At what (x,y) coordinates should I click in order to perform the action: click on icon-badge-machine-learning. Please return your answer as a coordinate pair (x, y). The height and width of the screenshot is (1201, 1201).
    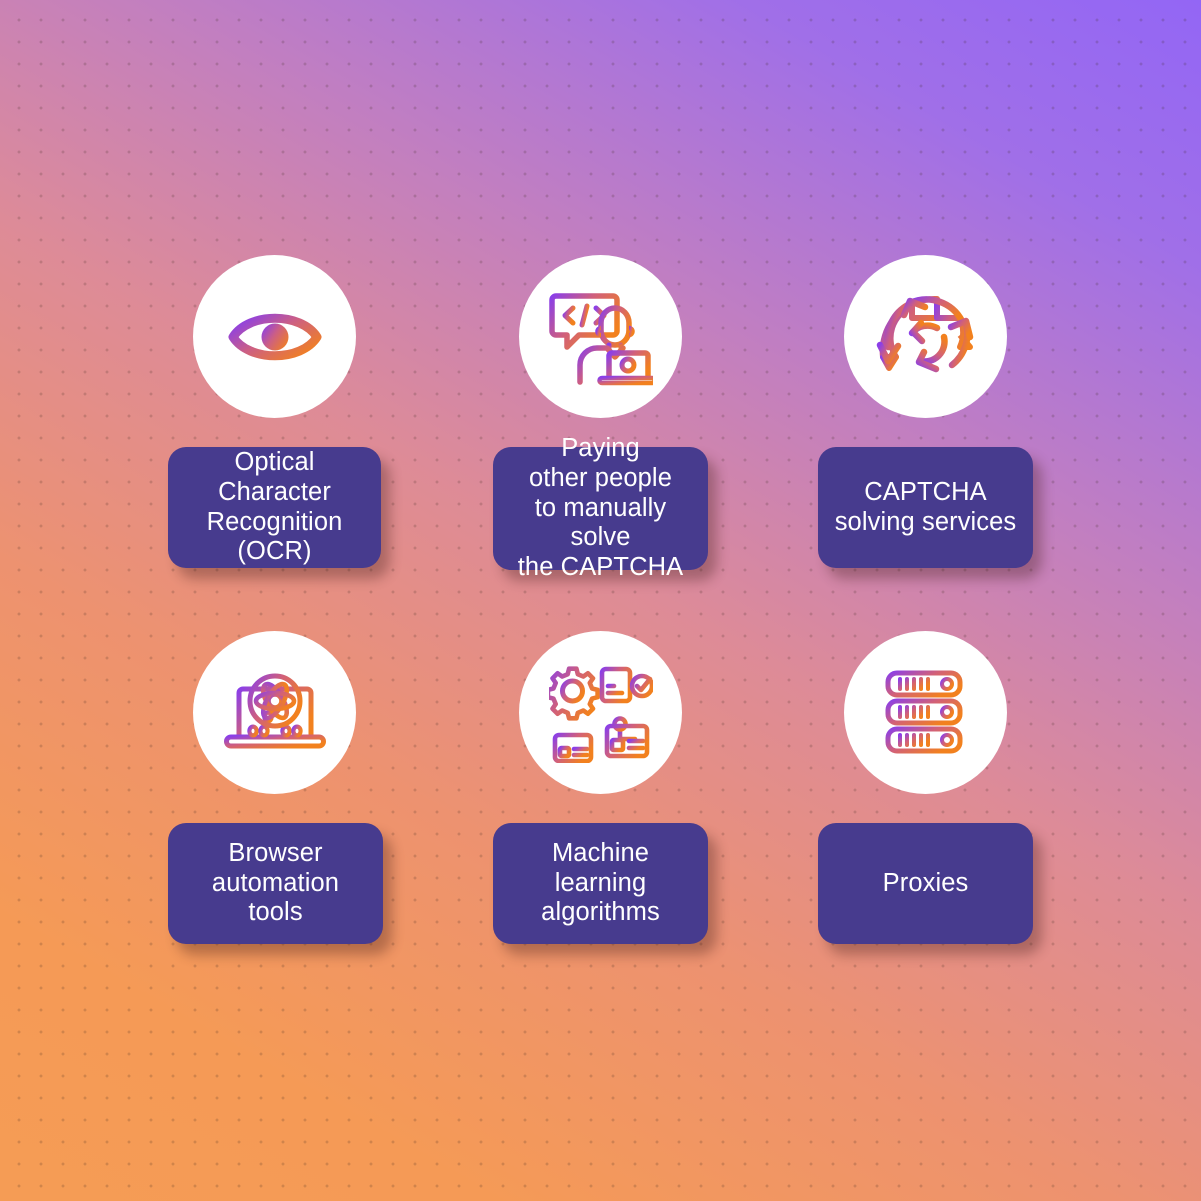
    Looking at the image, I should click on (600, 712).